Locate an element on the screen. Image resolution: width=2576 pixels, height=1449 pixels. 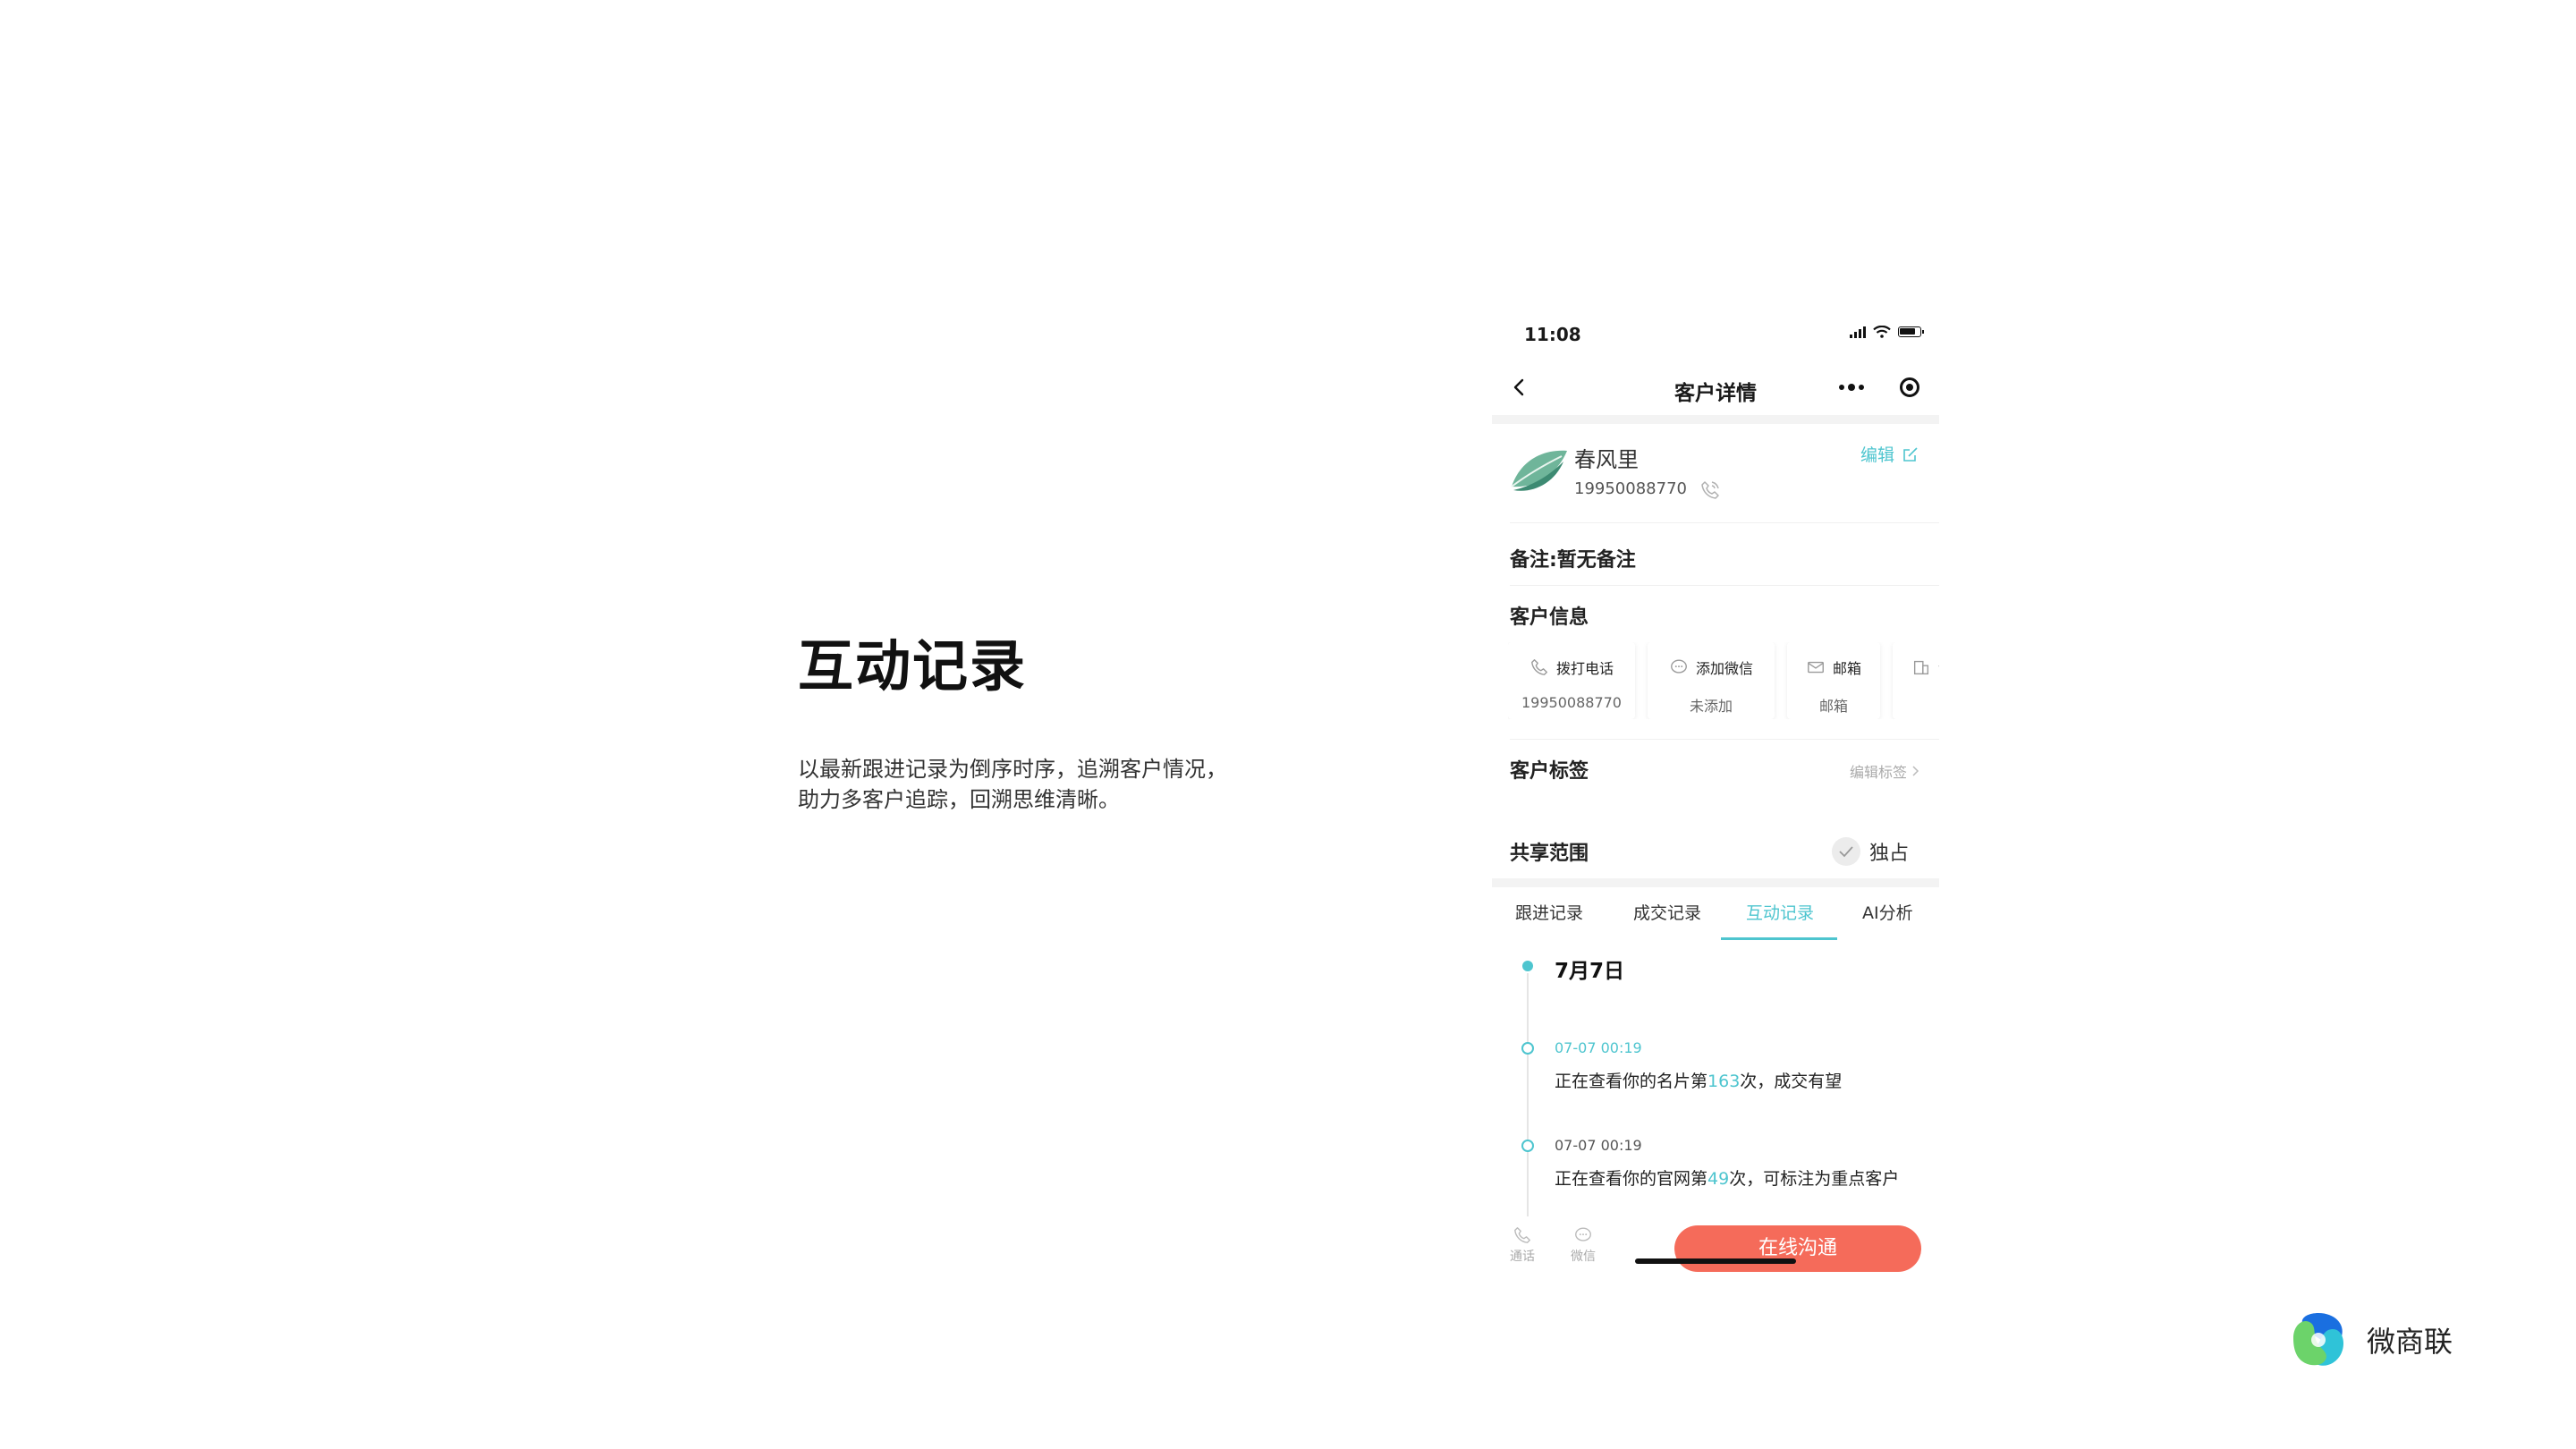
description-line-1: 以最新跟进记录为倒序时序，追溯客户情况， is located at coordinates (1012, 769).